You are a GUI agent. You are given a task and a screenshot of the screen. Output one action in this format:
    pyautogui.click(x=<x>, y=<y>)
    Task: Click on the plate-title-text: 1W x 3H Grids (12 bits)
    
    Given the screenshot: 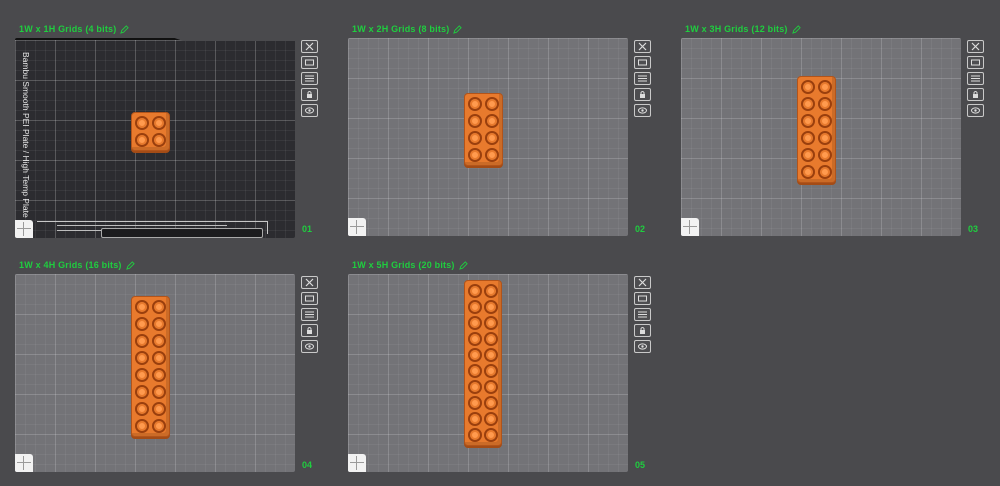 What is the action you would take?
    pyautogui.click(x=736, y=29)
    